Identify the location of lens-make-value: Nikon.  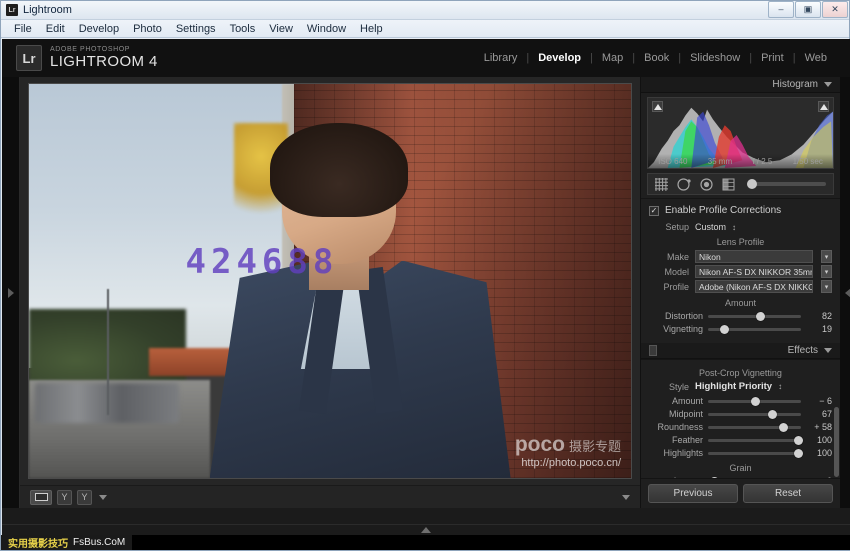
(754, 256).